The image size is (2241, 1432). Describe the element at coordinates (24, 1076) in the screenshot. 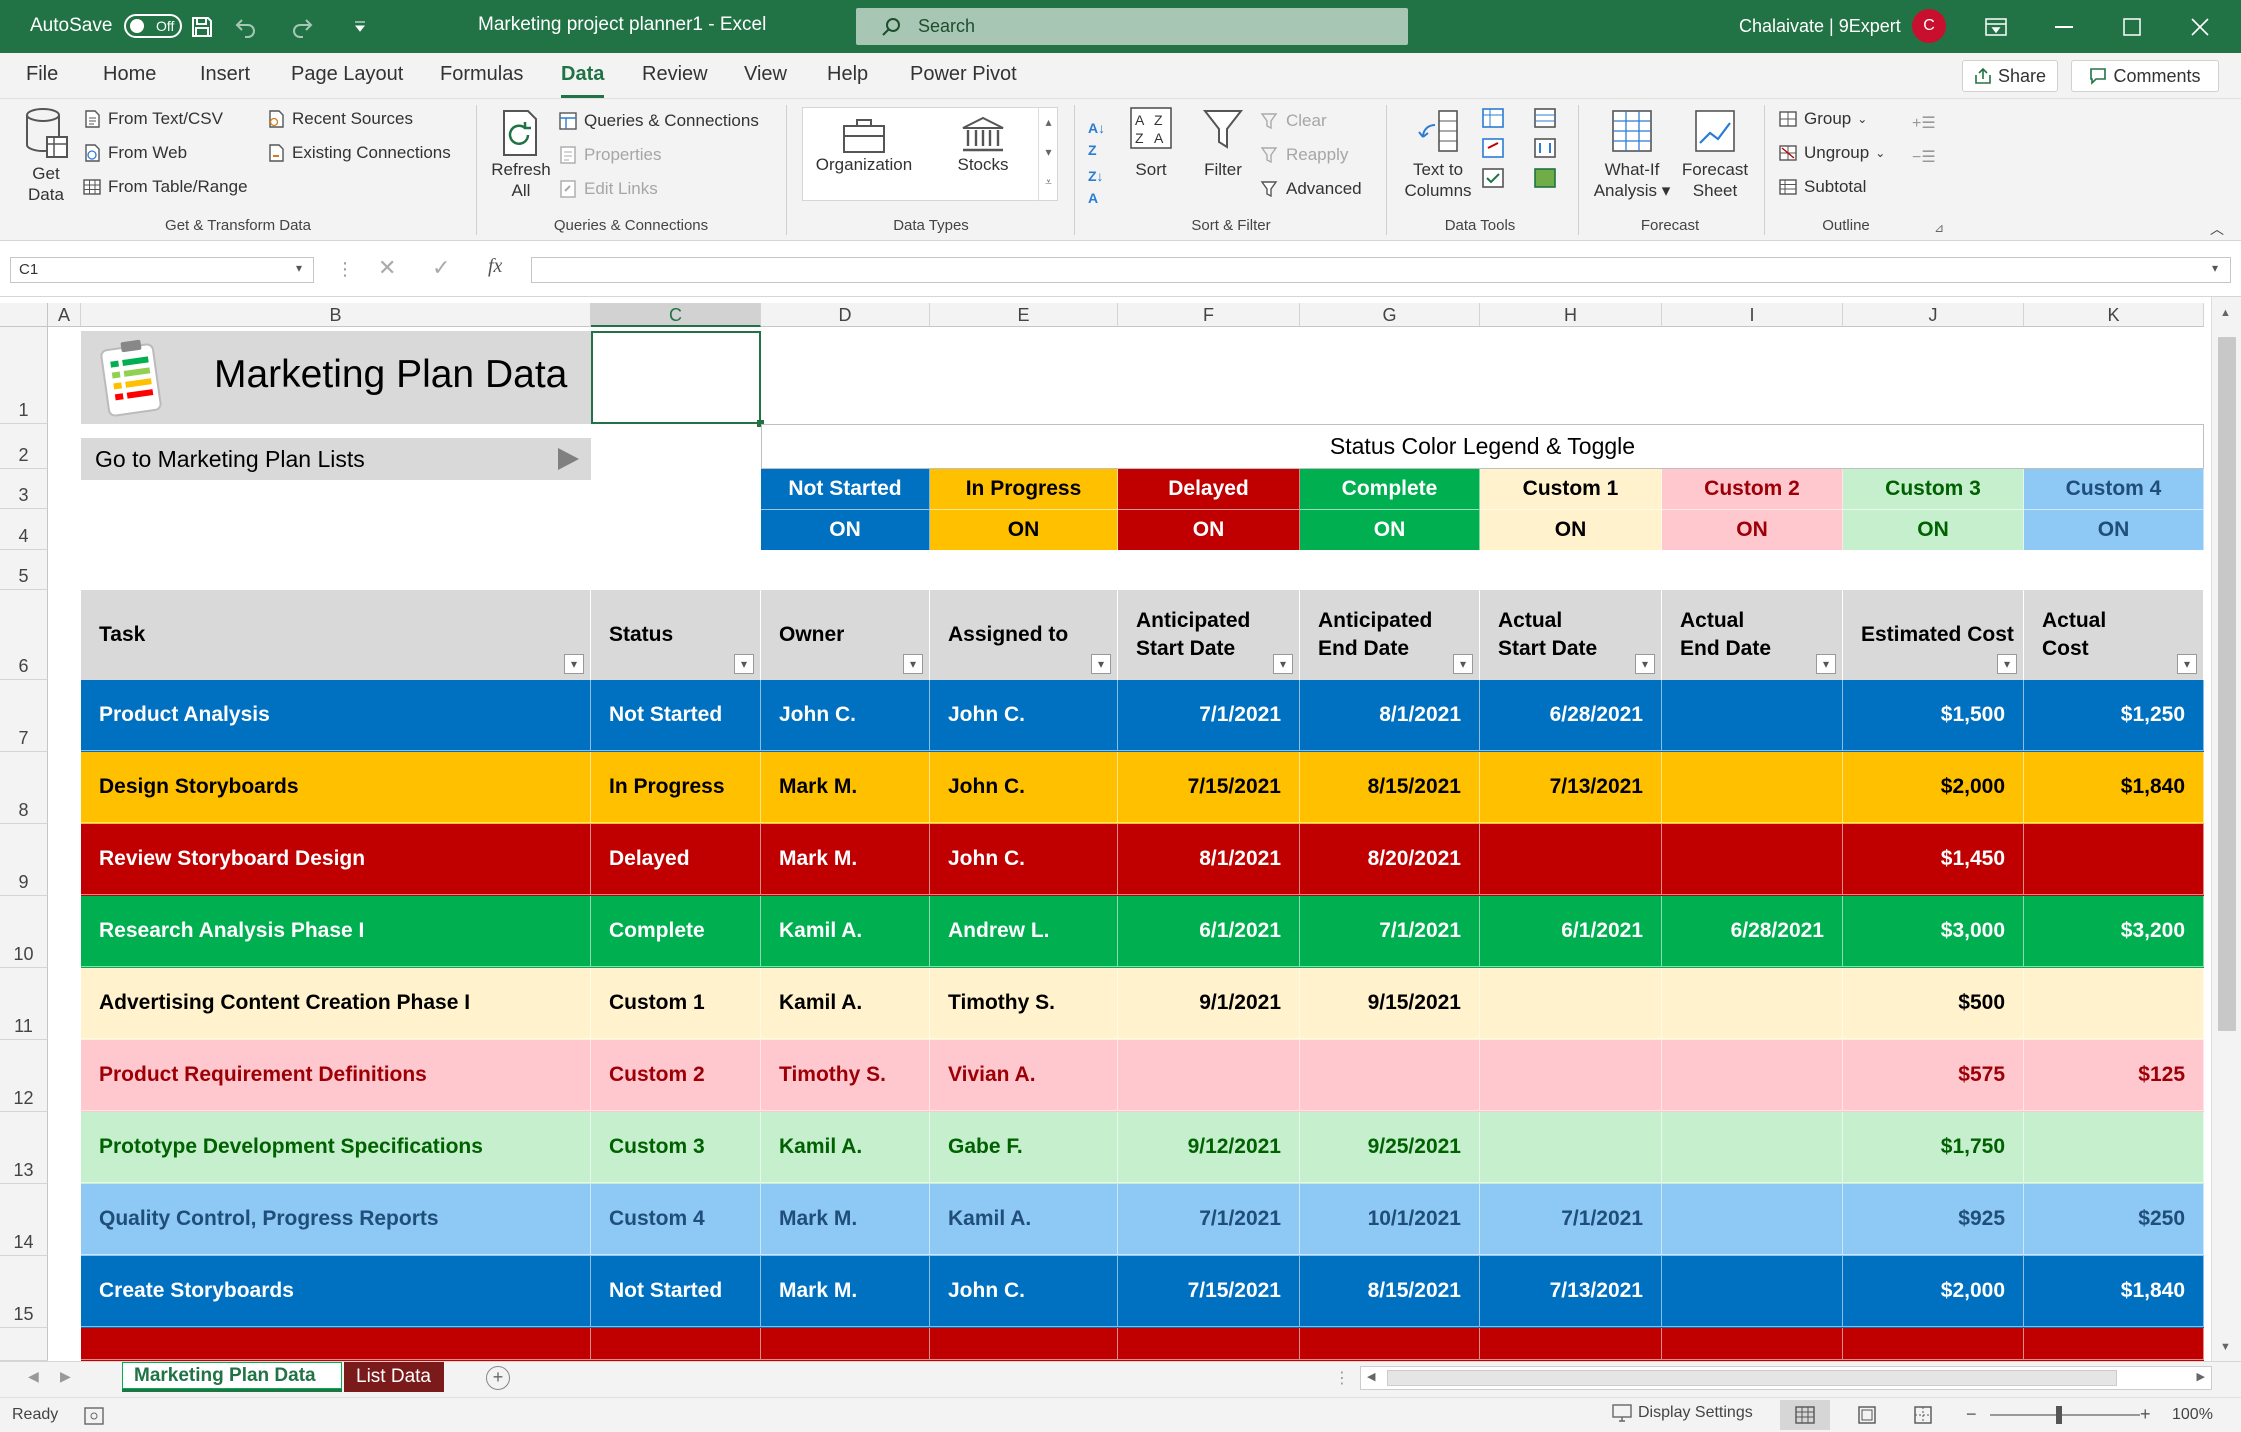

I see `row-header-12: 12` at that location.